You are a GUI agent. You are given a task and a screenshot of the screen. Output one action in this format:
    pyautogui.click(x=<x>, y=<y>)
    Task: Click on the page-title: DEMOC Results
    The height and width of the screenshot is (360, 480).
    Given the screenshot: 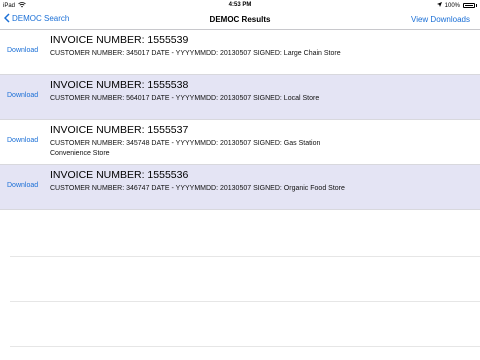 What is the action you would take?
    pyautogui.click(x=240, y=19)
    